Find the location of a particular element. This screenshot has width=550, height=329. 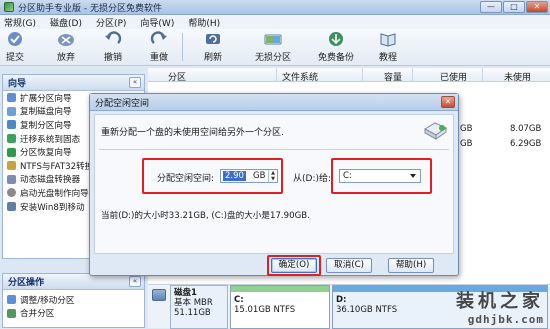

row-d-capacity: GB is located at coordinates (466, 144).